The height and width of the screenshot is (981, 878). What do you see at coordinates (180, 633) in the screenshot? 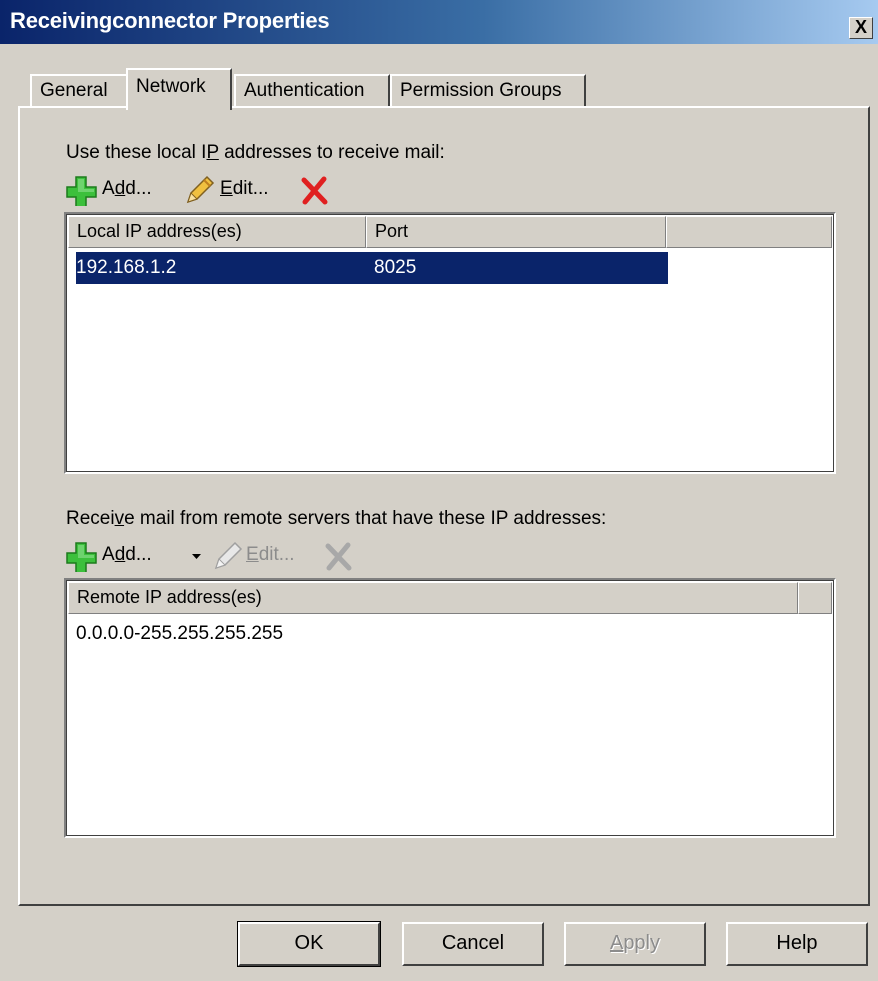
I see `remote-ip-cell: 0.0.0.0-255.255.255.255` at bounding box center [180, 633].